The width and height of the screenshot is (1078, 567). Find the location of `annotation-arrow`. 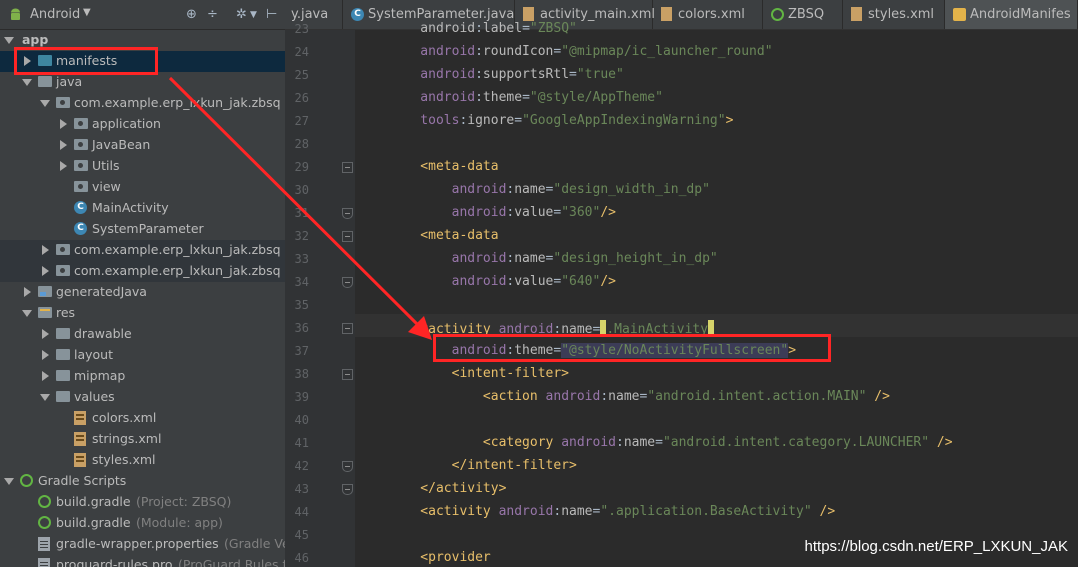

annotation-arrow is located at coordinates (300, 208).